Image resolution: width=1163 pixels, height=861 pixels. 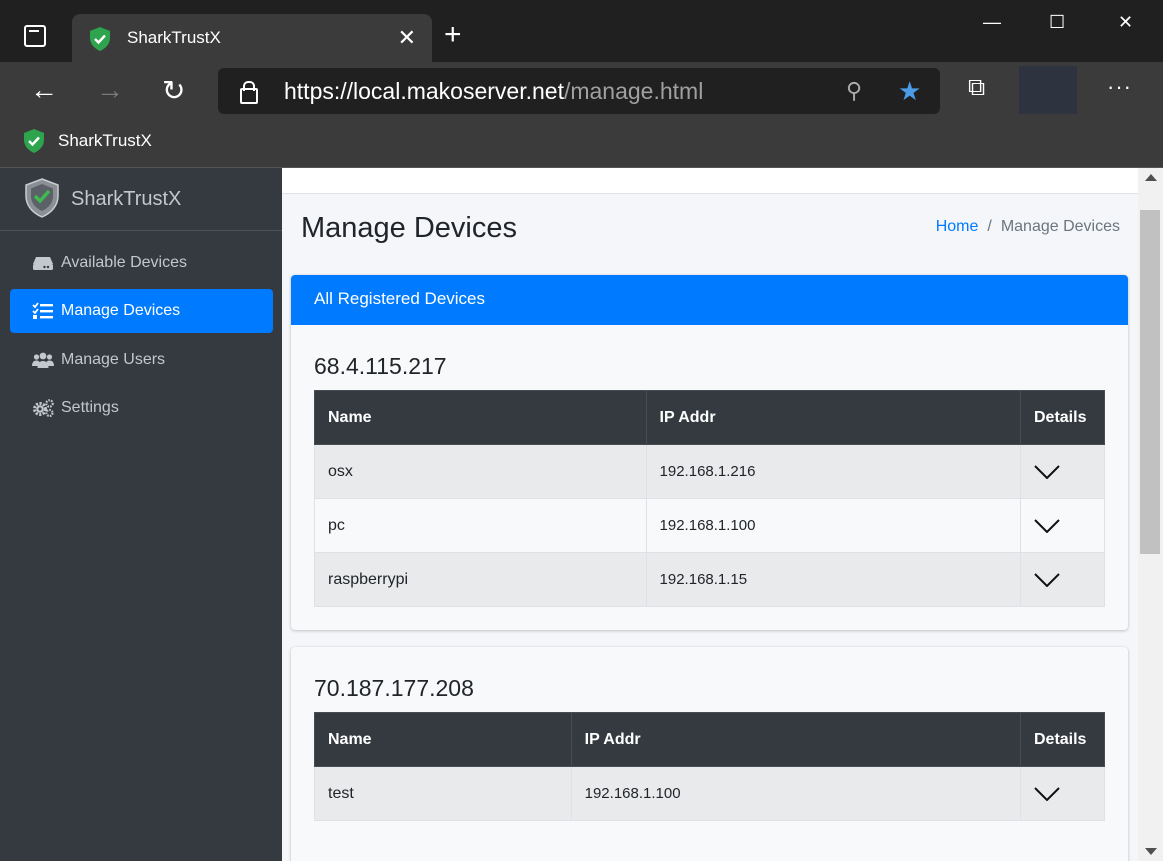 I want to click on close-window-button: ✕, so click(x=1125, y=22).